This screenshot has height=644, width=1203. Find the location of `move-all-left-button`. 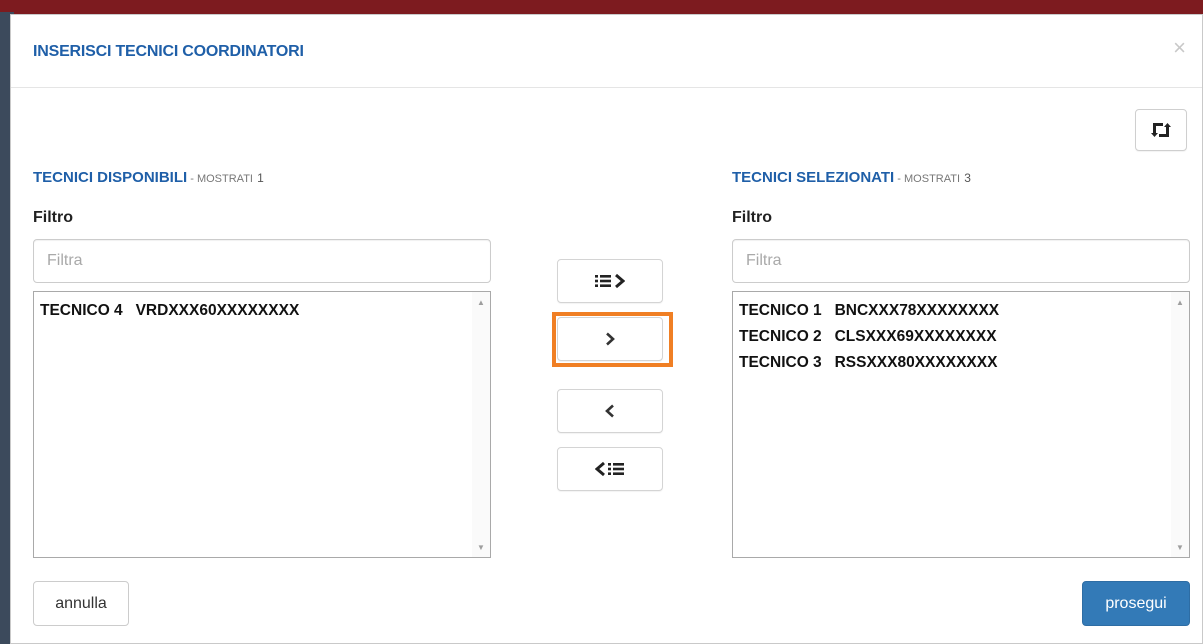

move-all-left-button is located at coordinates (610, 469).